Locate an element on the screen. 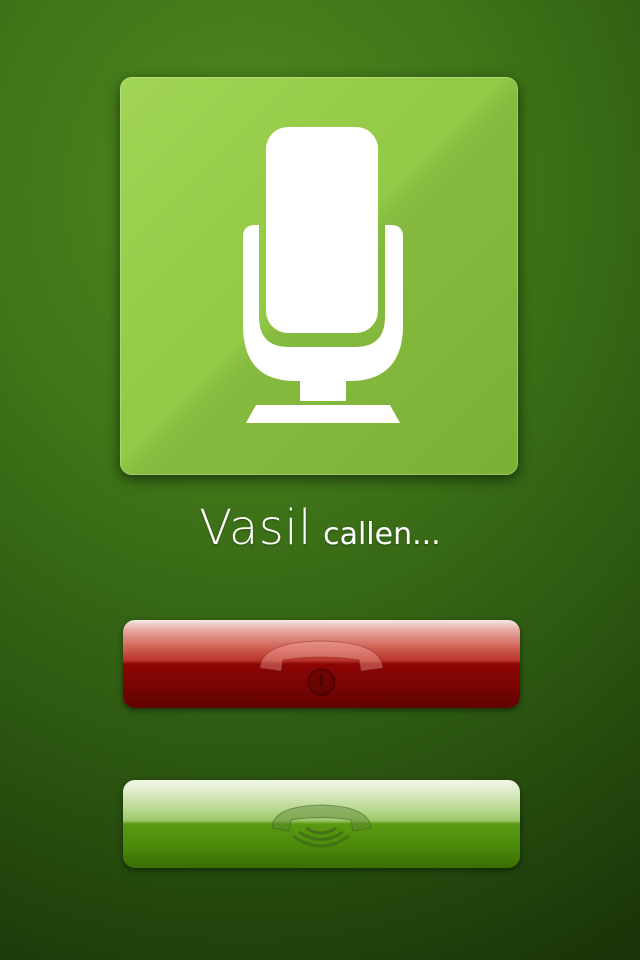 Image resolution: width=640 pixels, height=960 pixels. decline-call-button is located at coordinates (321, 664).